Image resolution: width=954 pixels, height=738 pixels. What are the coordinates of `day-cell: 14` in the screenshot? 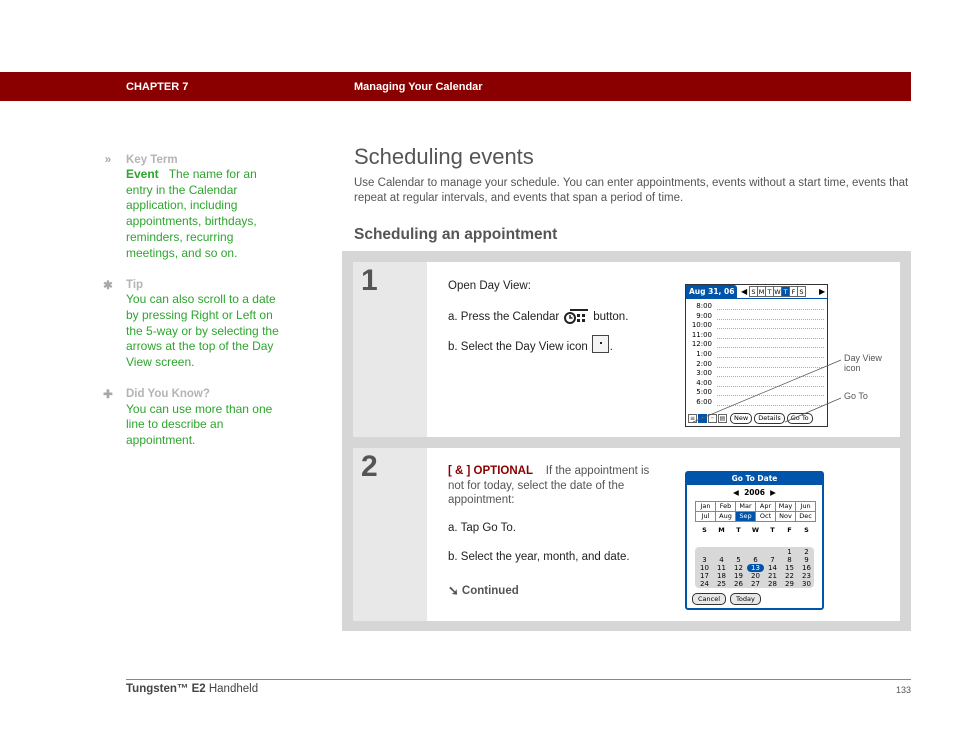 It's located at (772, 568).